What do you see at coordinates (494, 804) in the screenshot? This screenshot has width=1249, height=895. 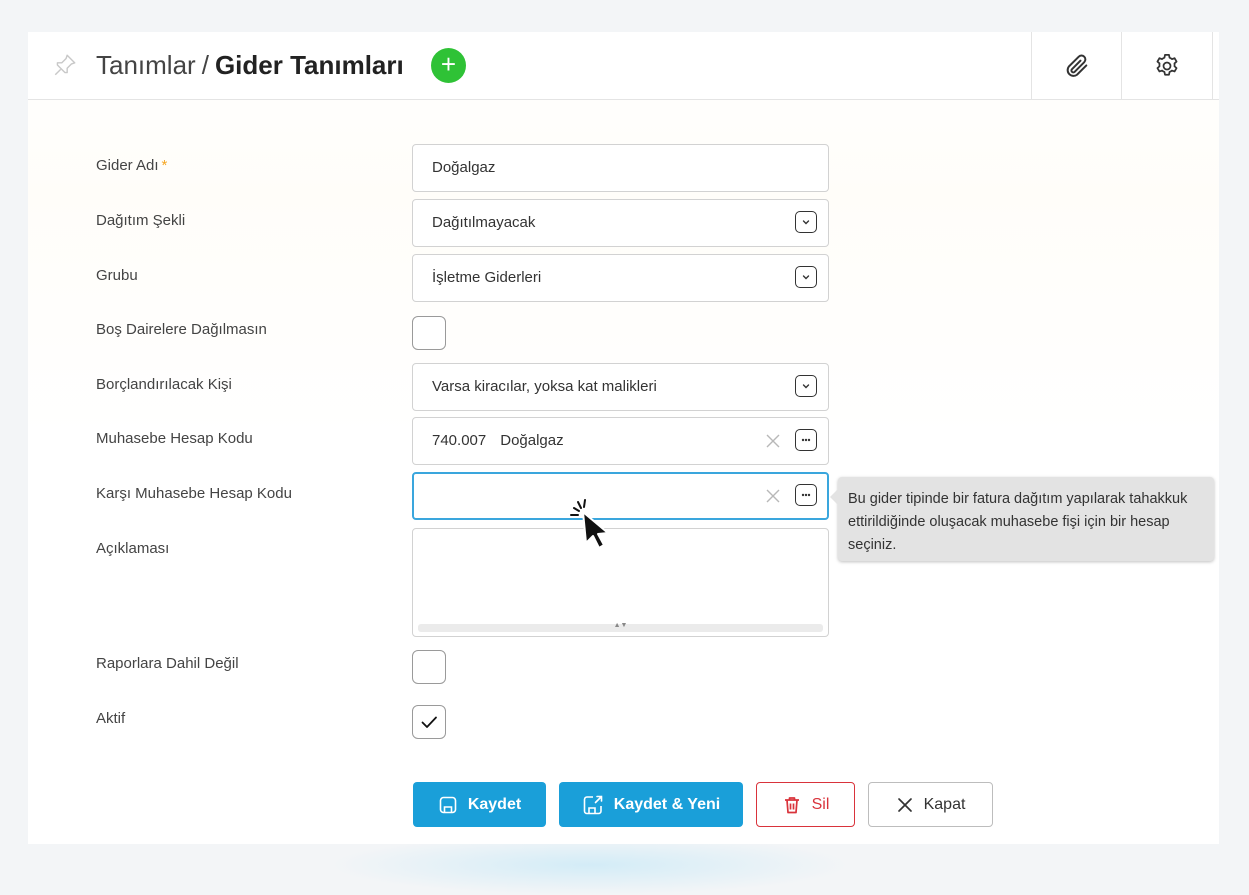 I see `save-label: Kaydet` at bounding box center [494, 804].